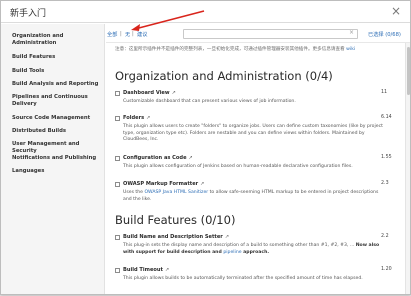  Describe the element at coordinates (224, 76) in the screenshot. I see `category-heading: Organization and Administration (0/4)` at that location.